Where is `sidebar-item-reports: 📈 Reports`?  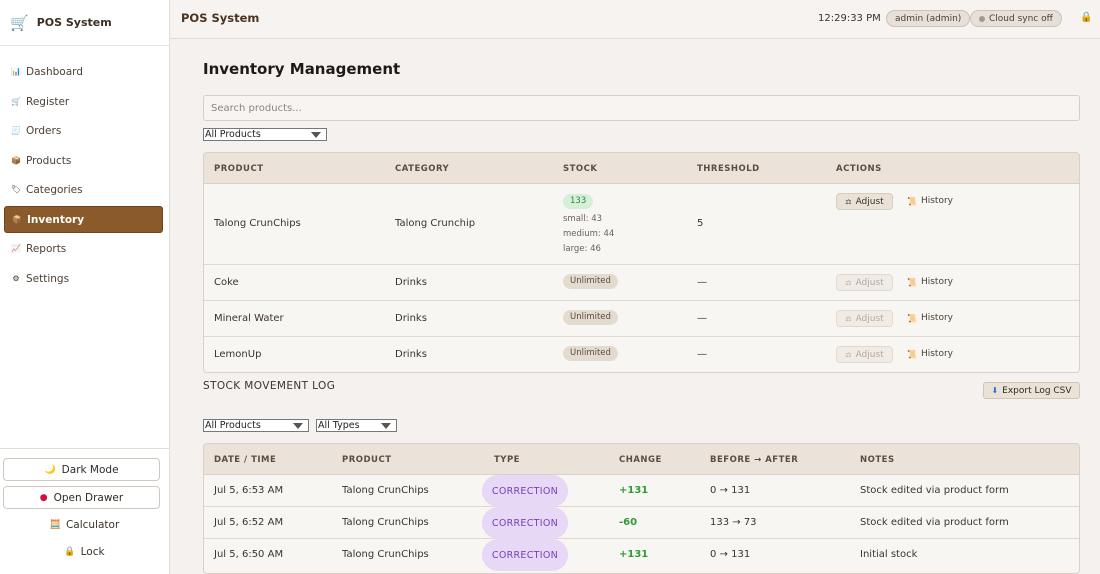 sidebar-item-reports: 📈 Reports is located at coordinates (83, 249).